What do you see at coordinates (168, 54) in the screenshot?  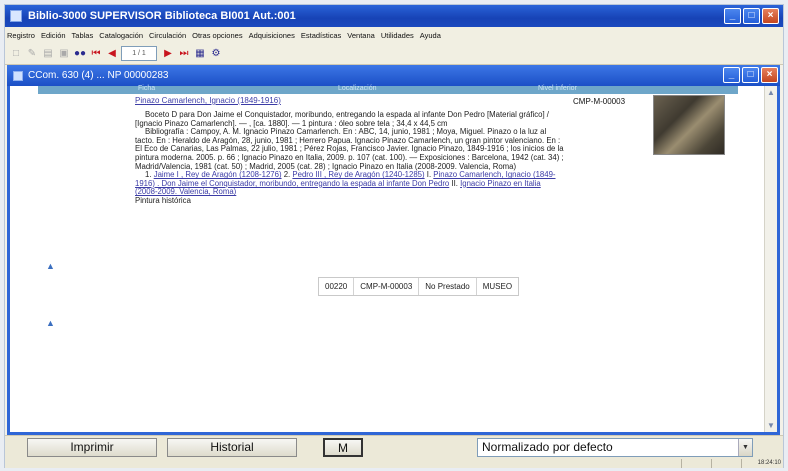 I see `next-record-icon: ▶` at bounding box center [168, 54].